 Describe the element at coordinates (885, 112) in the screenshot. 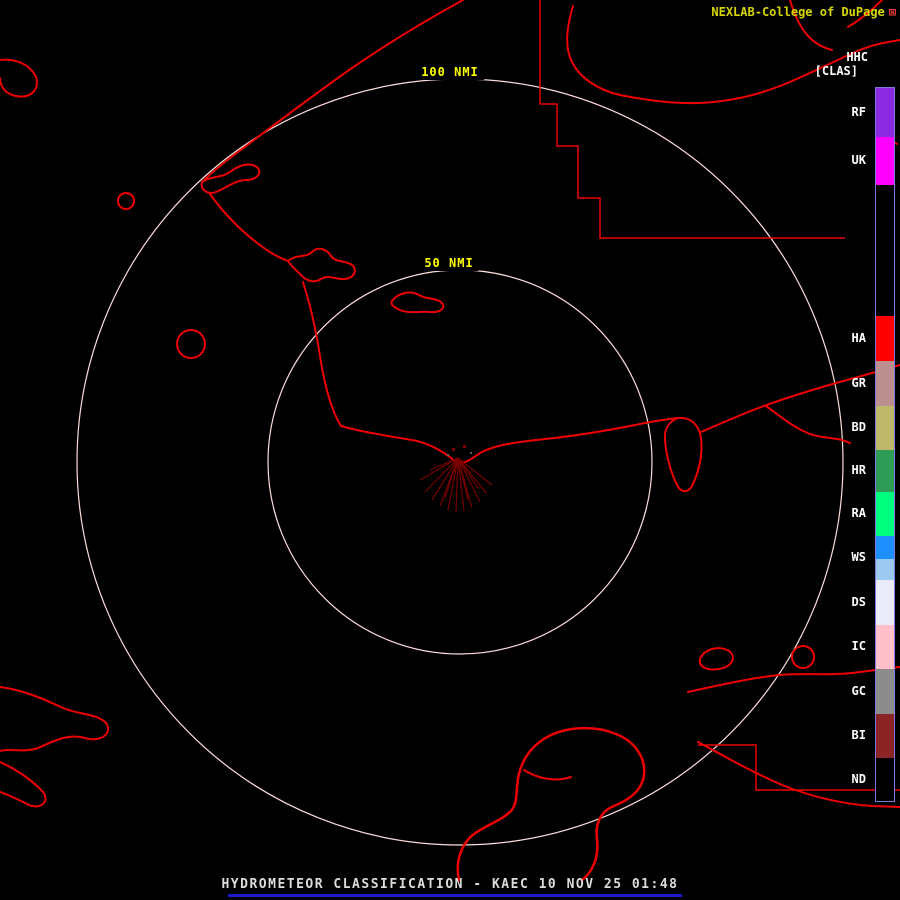

I see `legend-segment-rf` at that location.